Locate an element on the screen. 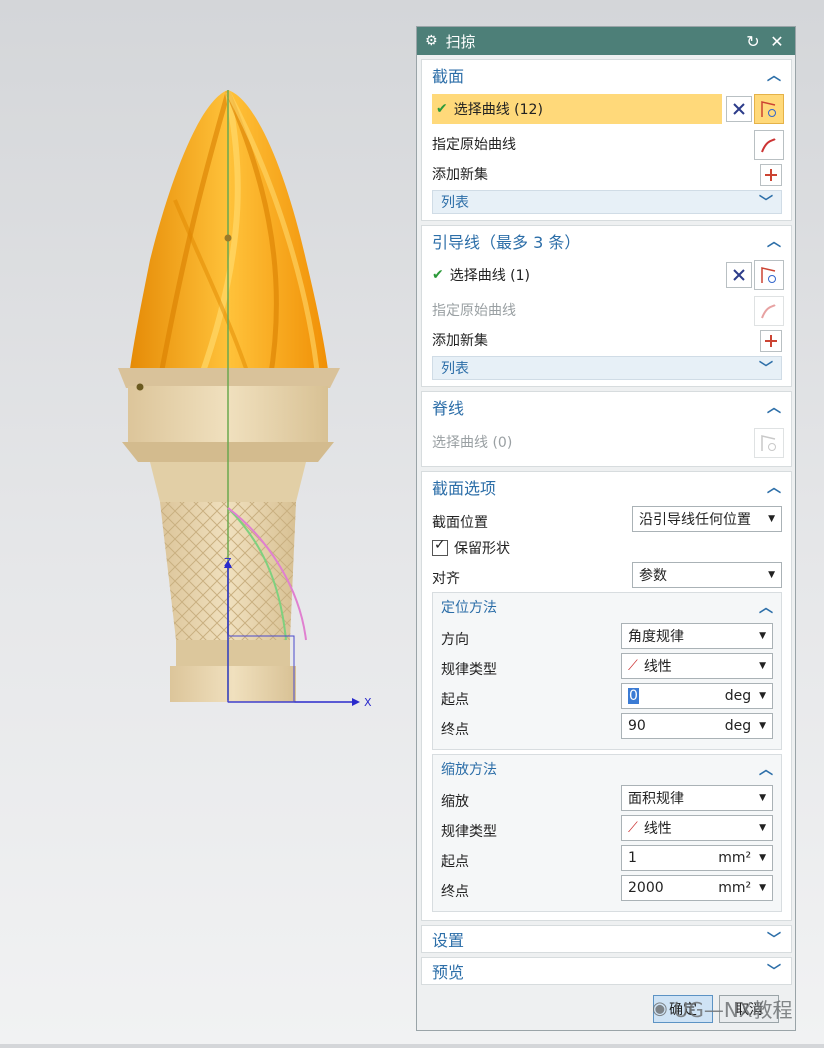  direction-label: 方向 is located at coordinates (455, 640).